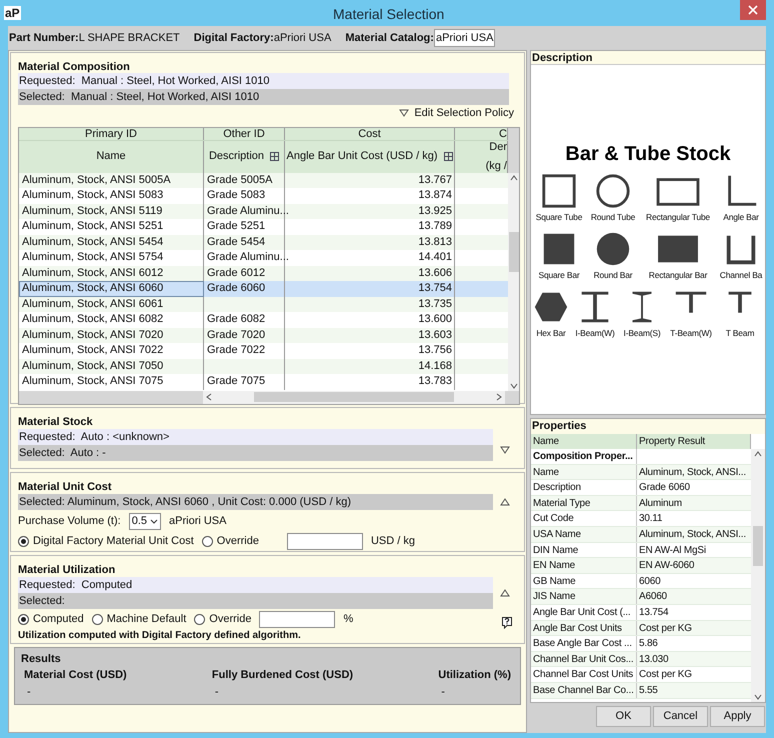  I want to click on radio-label: Machine Default, so click(146, 619).